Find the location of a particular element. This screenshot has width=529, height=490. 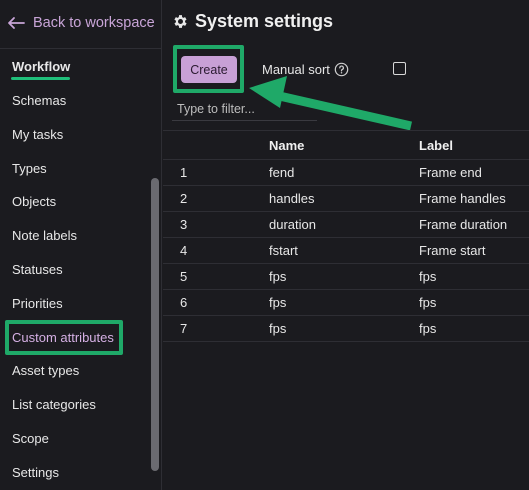

row-name: fend is located at coordinates (282, 172).